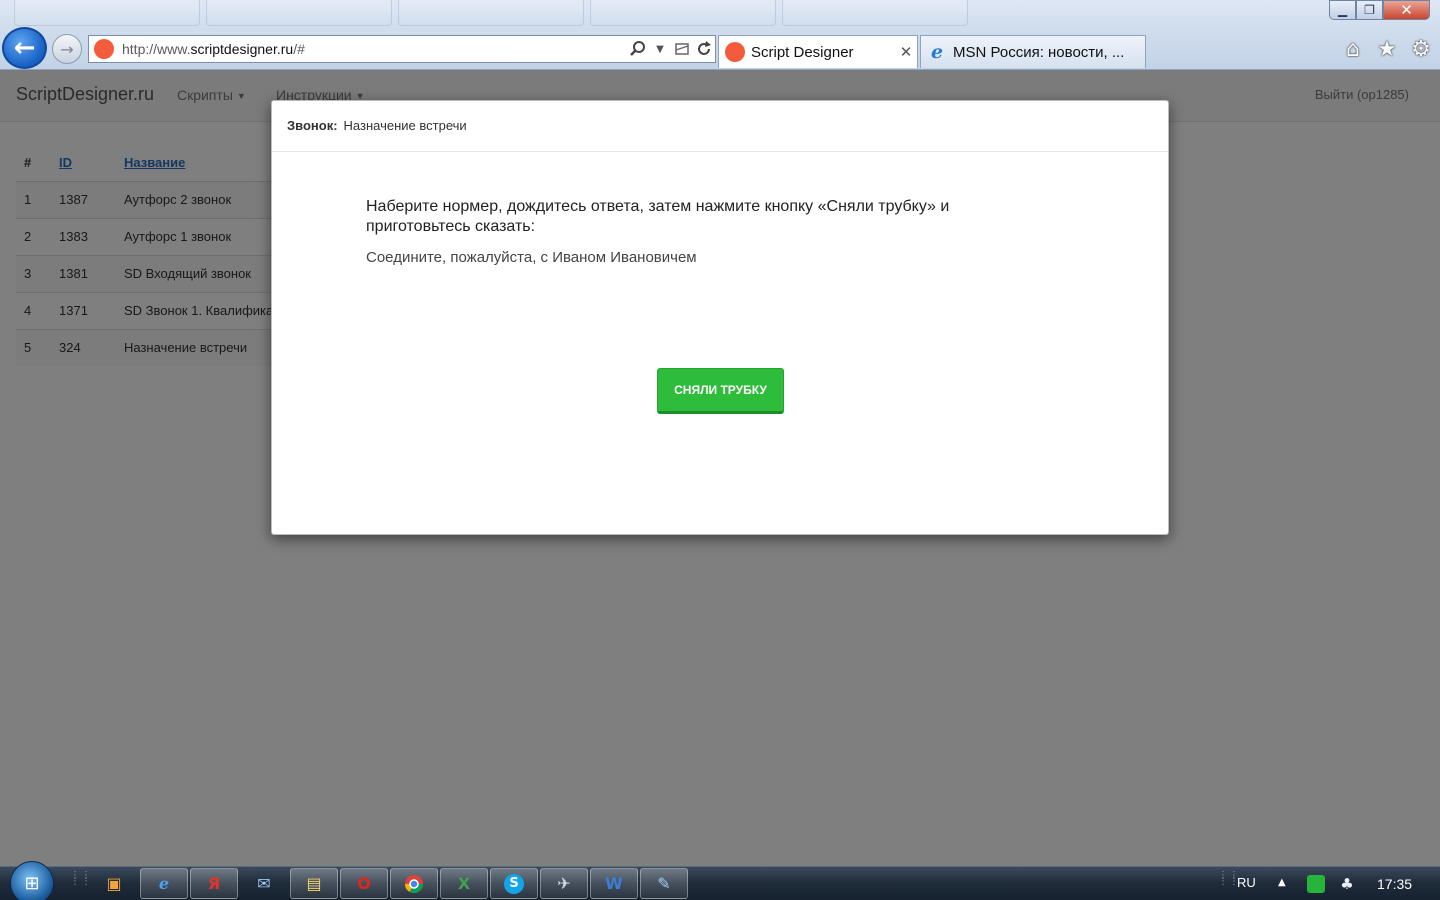  Describe the element at coordinates (114, 883) in the screenshot. I see `media-player-icon: ▣` at that location.